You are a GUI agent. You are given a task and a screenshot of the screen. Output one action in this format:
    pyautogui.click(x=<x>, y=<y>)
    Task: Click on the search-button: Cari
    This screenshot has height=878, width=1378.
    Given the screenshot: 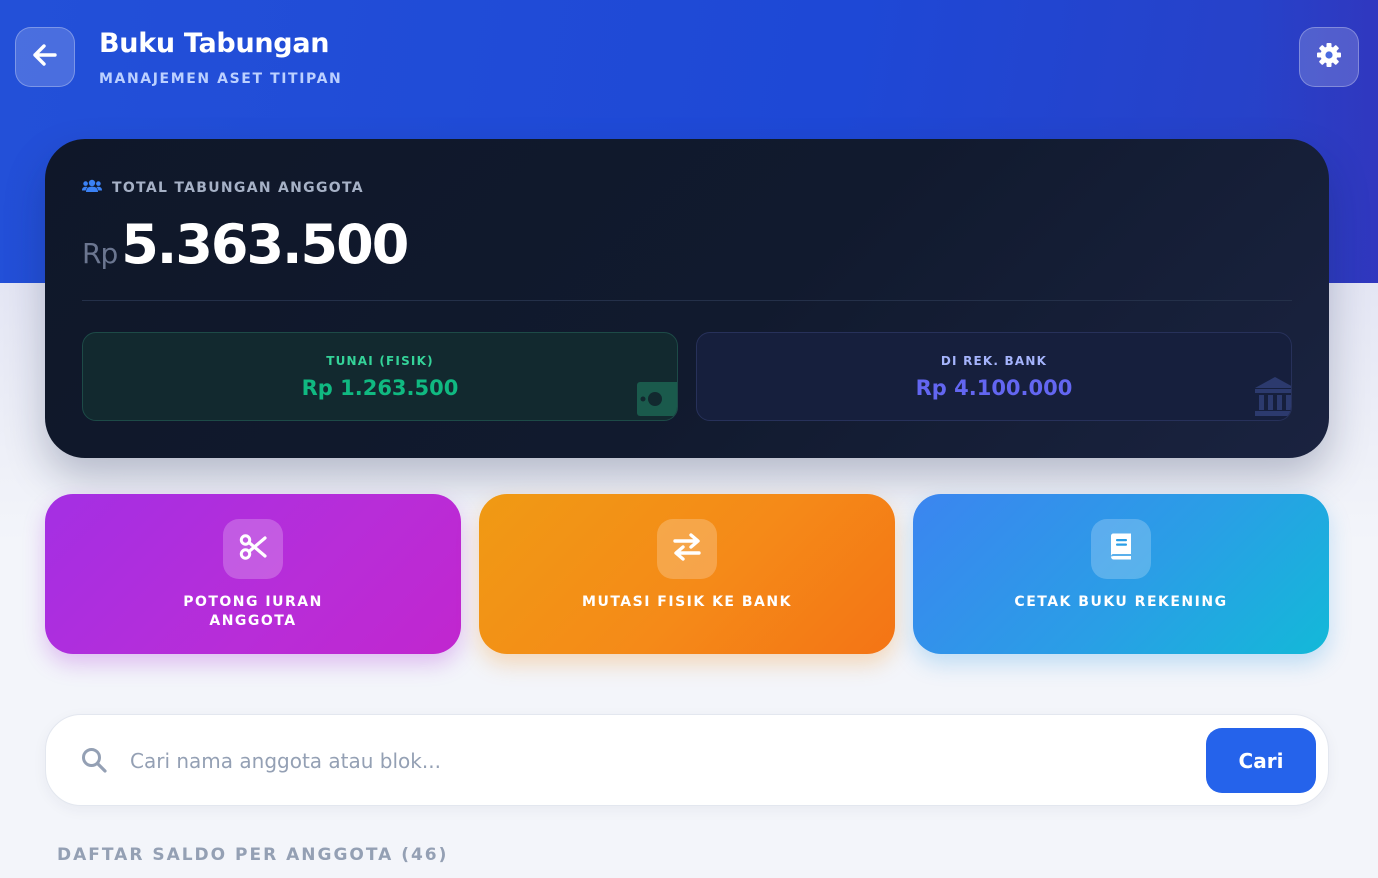 What is the action you would take?
    pyautogui.click(x=1261, y=760)
    